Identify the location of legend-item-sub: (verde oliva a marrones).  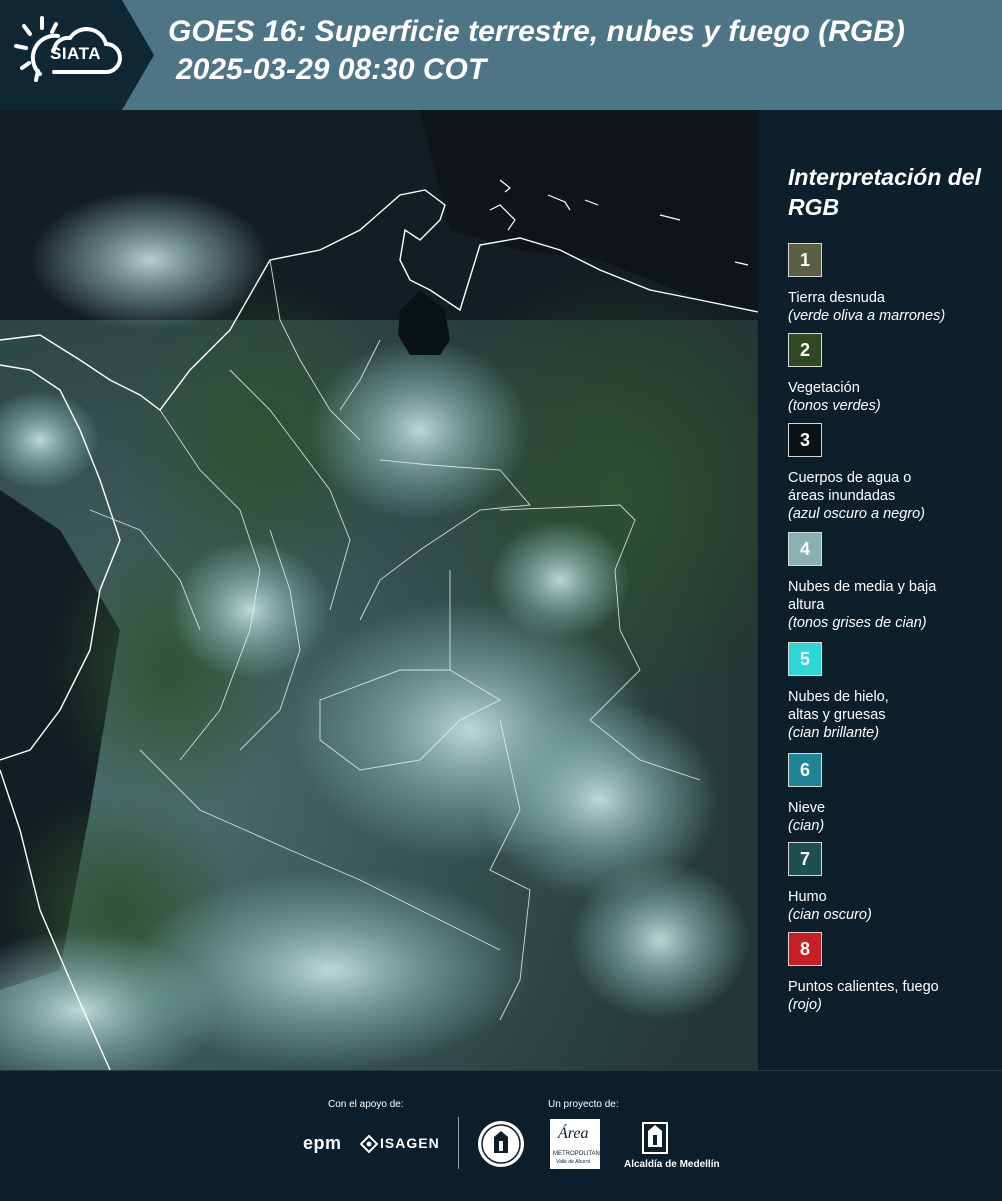
(867, 316).